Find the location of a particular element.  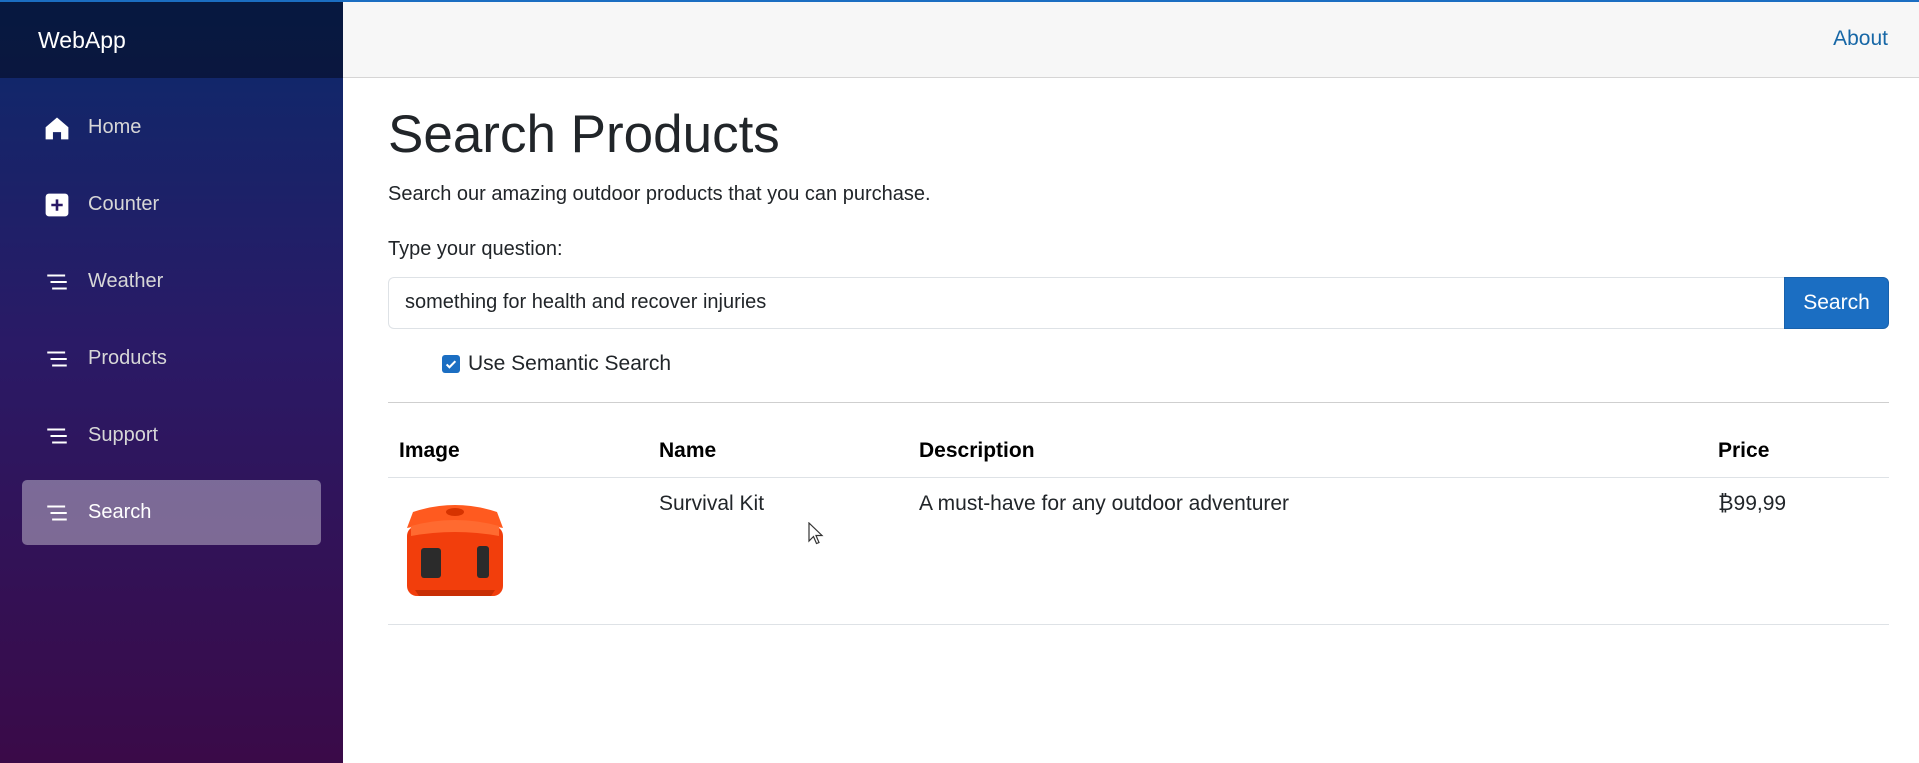

semantic-search-checkbox is located at coordinates (451, 363).